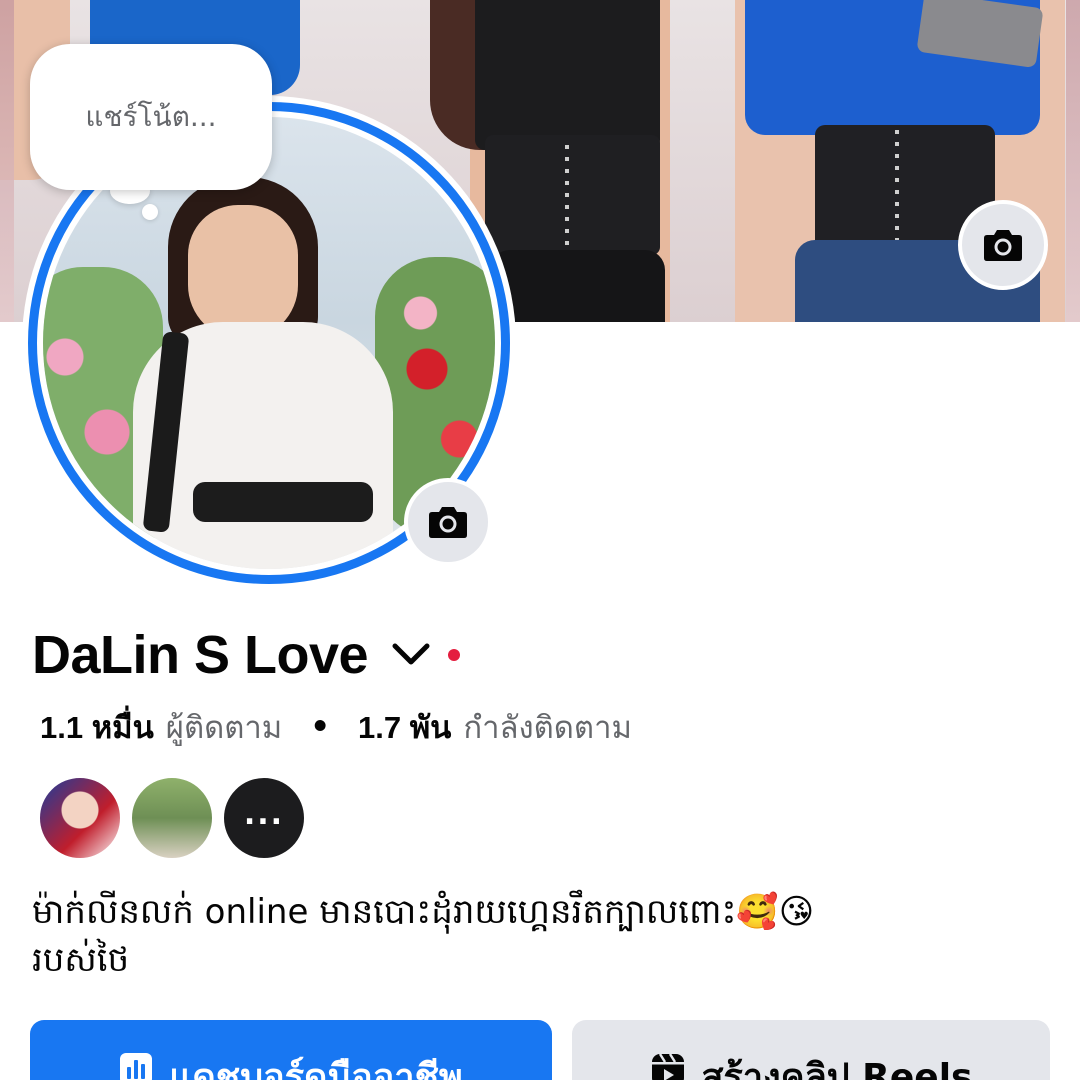  Describe the element at coordinates (567, 75) in the screenshot. I see `cover-model-2-top` at that location.